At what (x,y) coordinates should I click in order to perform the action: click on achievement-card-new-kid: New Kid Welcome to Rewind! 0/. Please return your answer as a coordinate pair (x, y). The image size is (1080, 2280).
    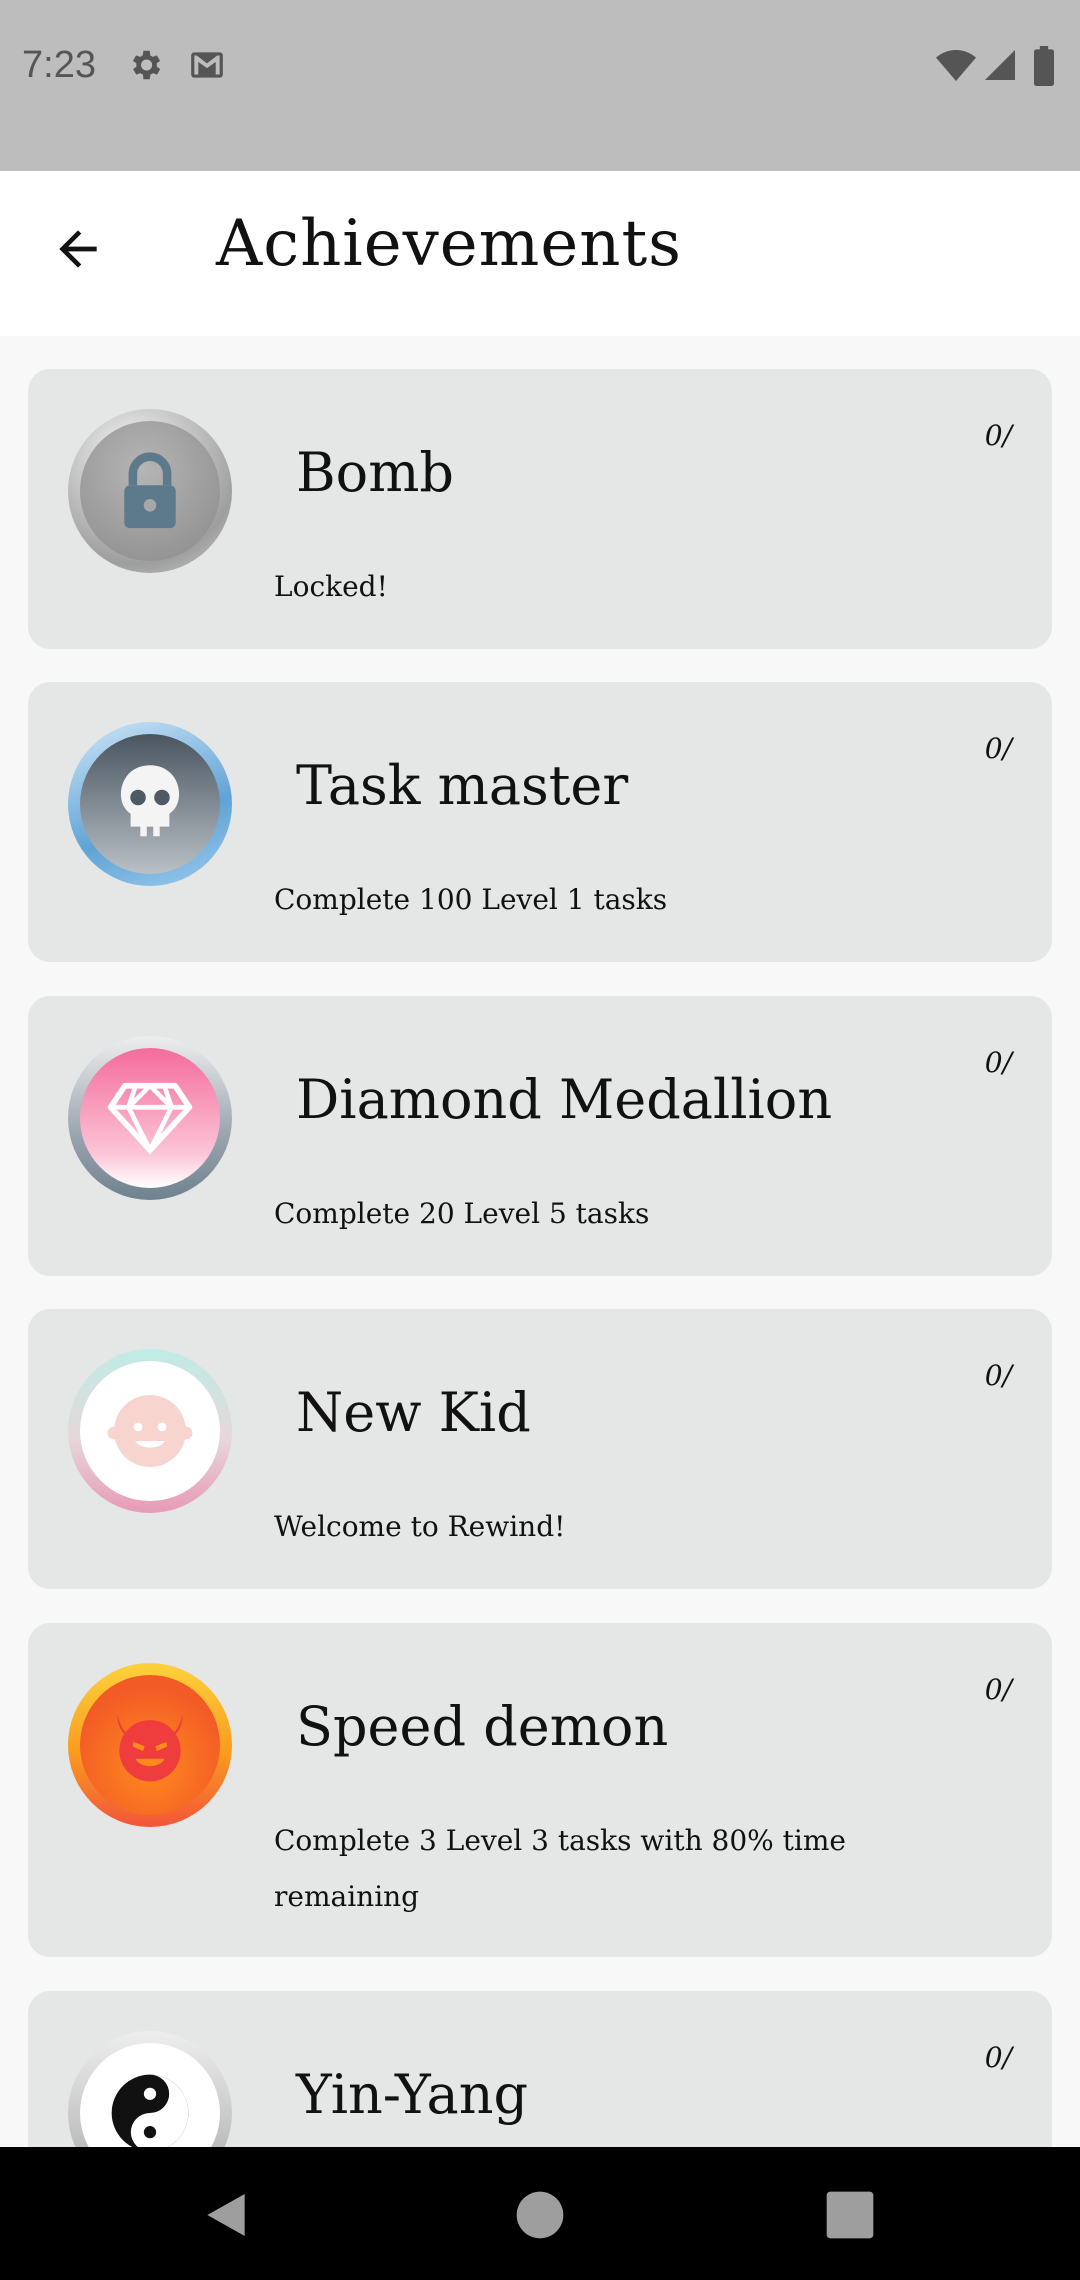
    Looking at the image, I should click on (540, 1449).